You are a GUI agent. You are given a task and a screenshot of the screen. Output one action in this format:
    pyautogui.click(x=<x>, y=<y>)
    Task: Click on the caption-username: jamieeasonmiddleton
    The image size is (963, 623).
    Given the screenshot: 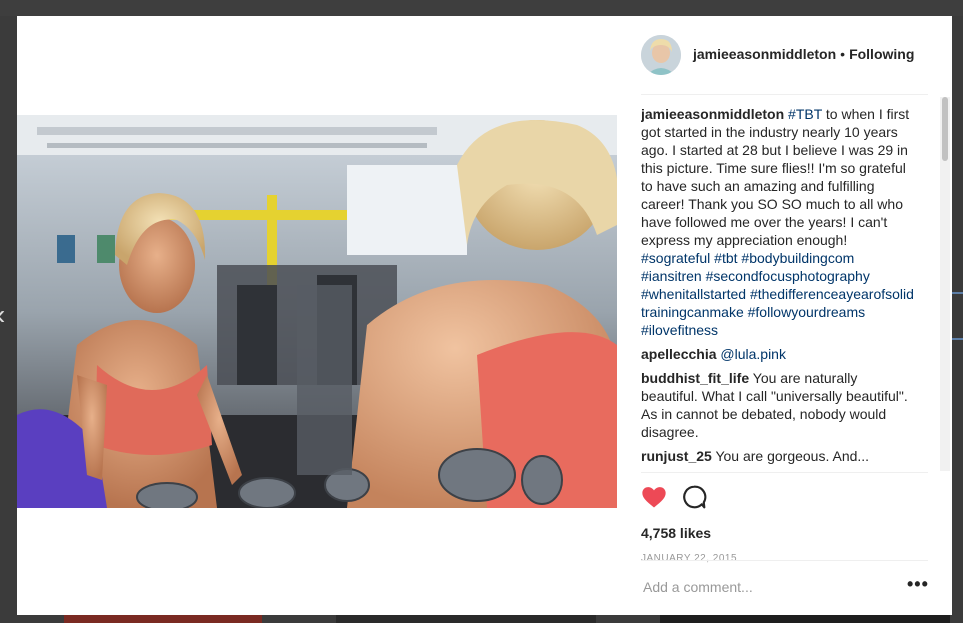 What is the action you would take?
    pyautogui.click(x=712, y=114)
    